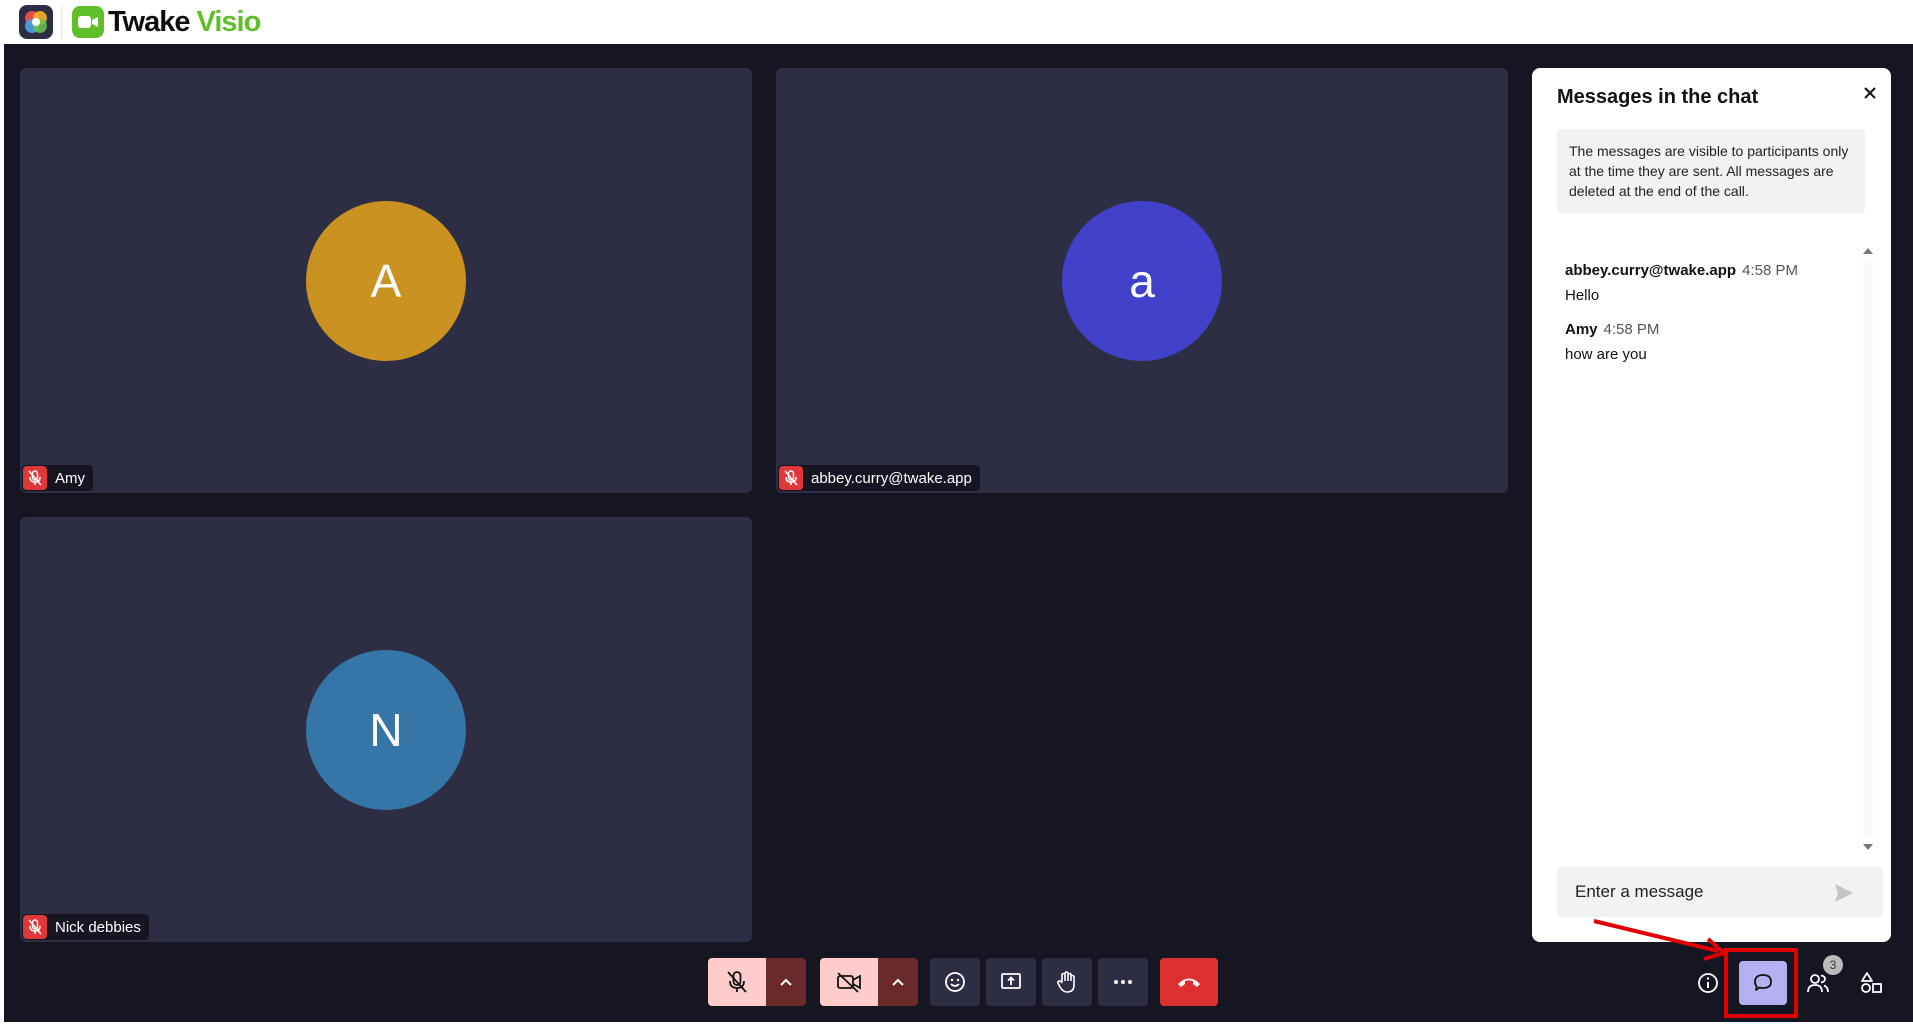 The width and height of the screenshot is (1913, 1028). I want to click on top-bar: Twake Visio, so click(956, 22).